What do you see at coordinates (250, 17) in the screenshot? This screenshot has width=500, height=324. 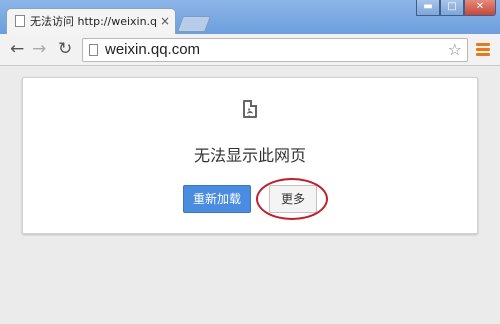 I see `title-bar: 无法访问 http://weixin.q × ▬ □ ✕` at bounding box center [250, 17].